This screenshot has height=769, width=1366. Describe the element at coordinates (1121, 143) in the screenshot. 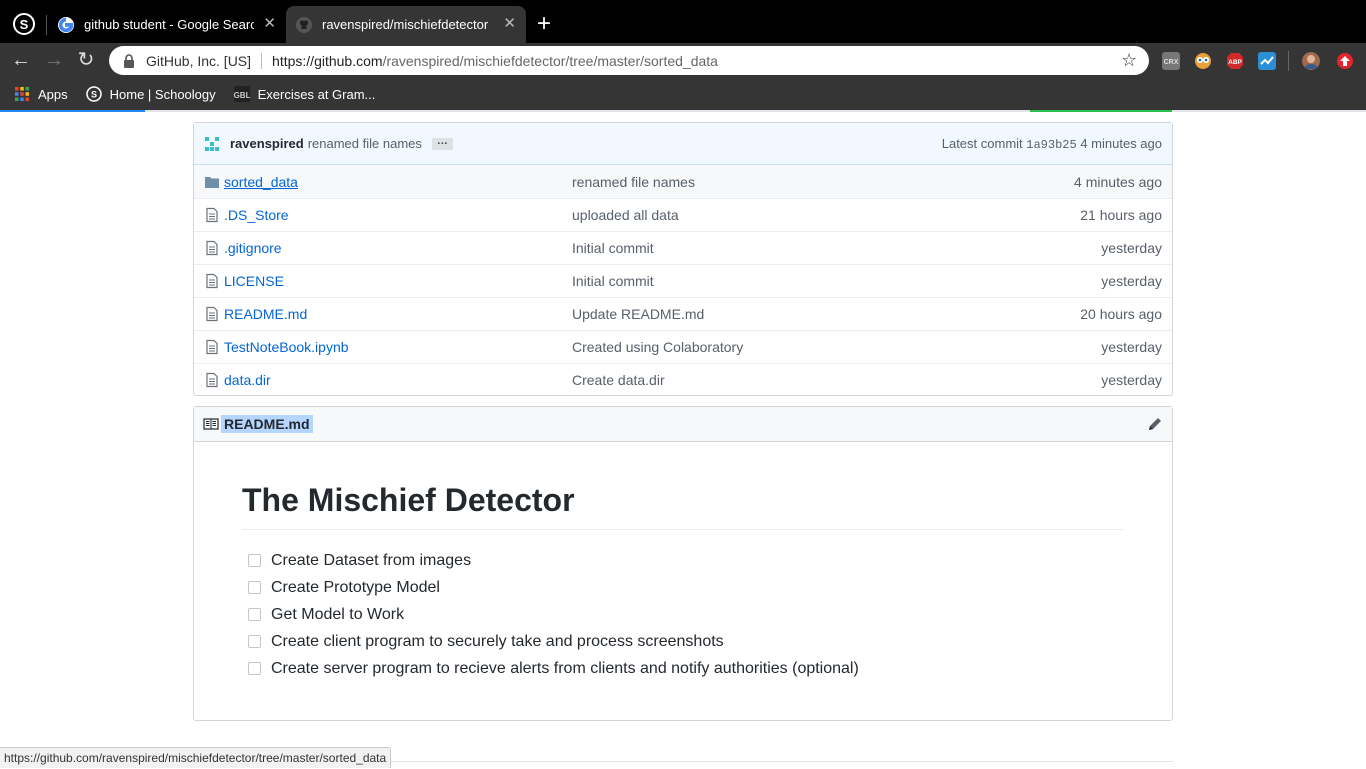

I see `commit-age: 4 minutes ago` at that location.